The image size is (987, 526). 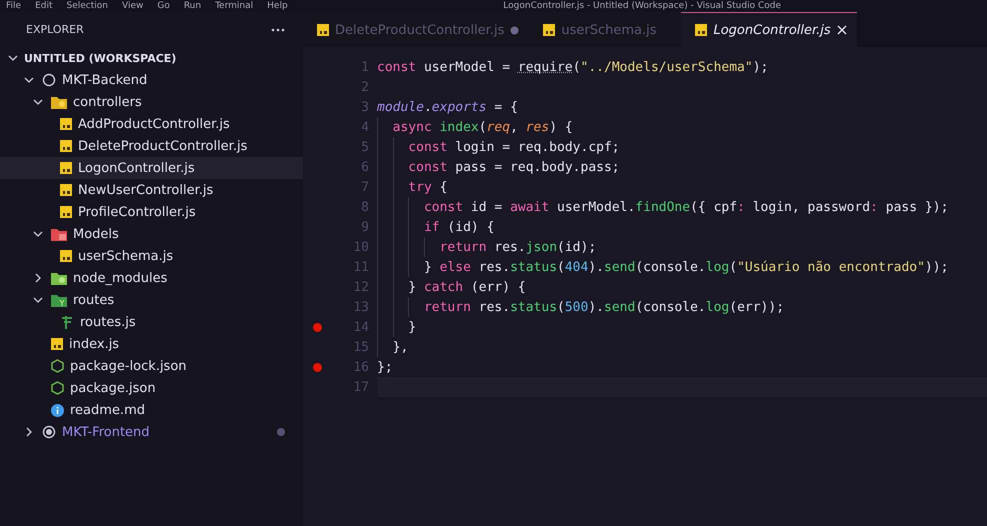 I want to click on line-number: 15, so click(x=360, y=347).